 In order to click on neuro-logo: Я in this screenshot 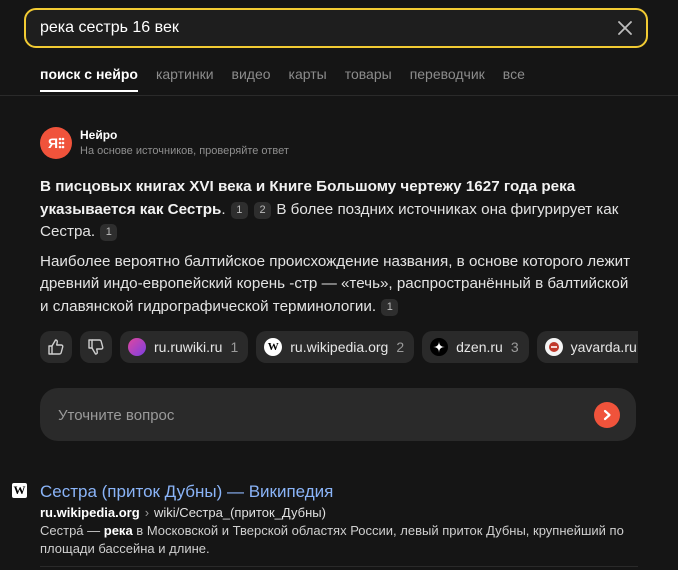, I will do `click(56, 143)`.